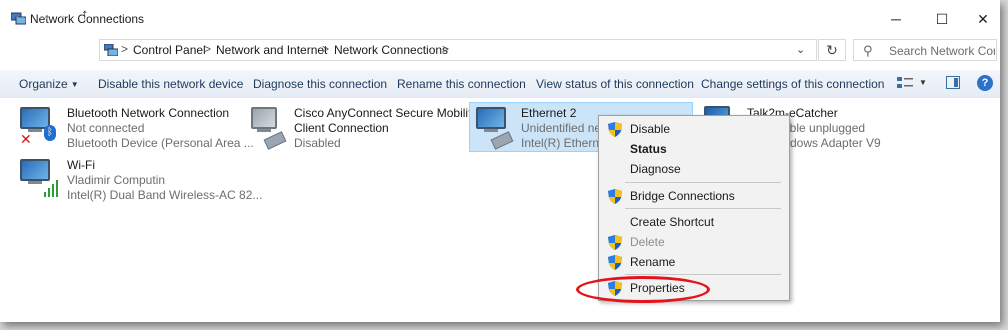 The width and height of the screenshot is (1008, 330). I want to click on connection-name-line2: Client Connection, so click(341, 128).